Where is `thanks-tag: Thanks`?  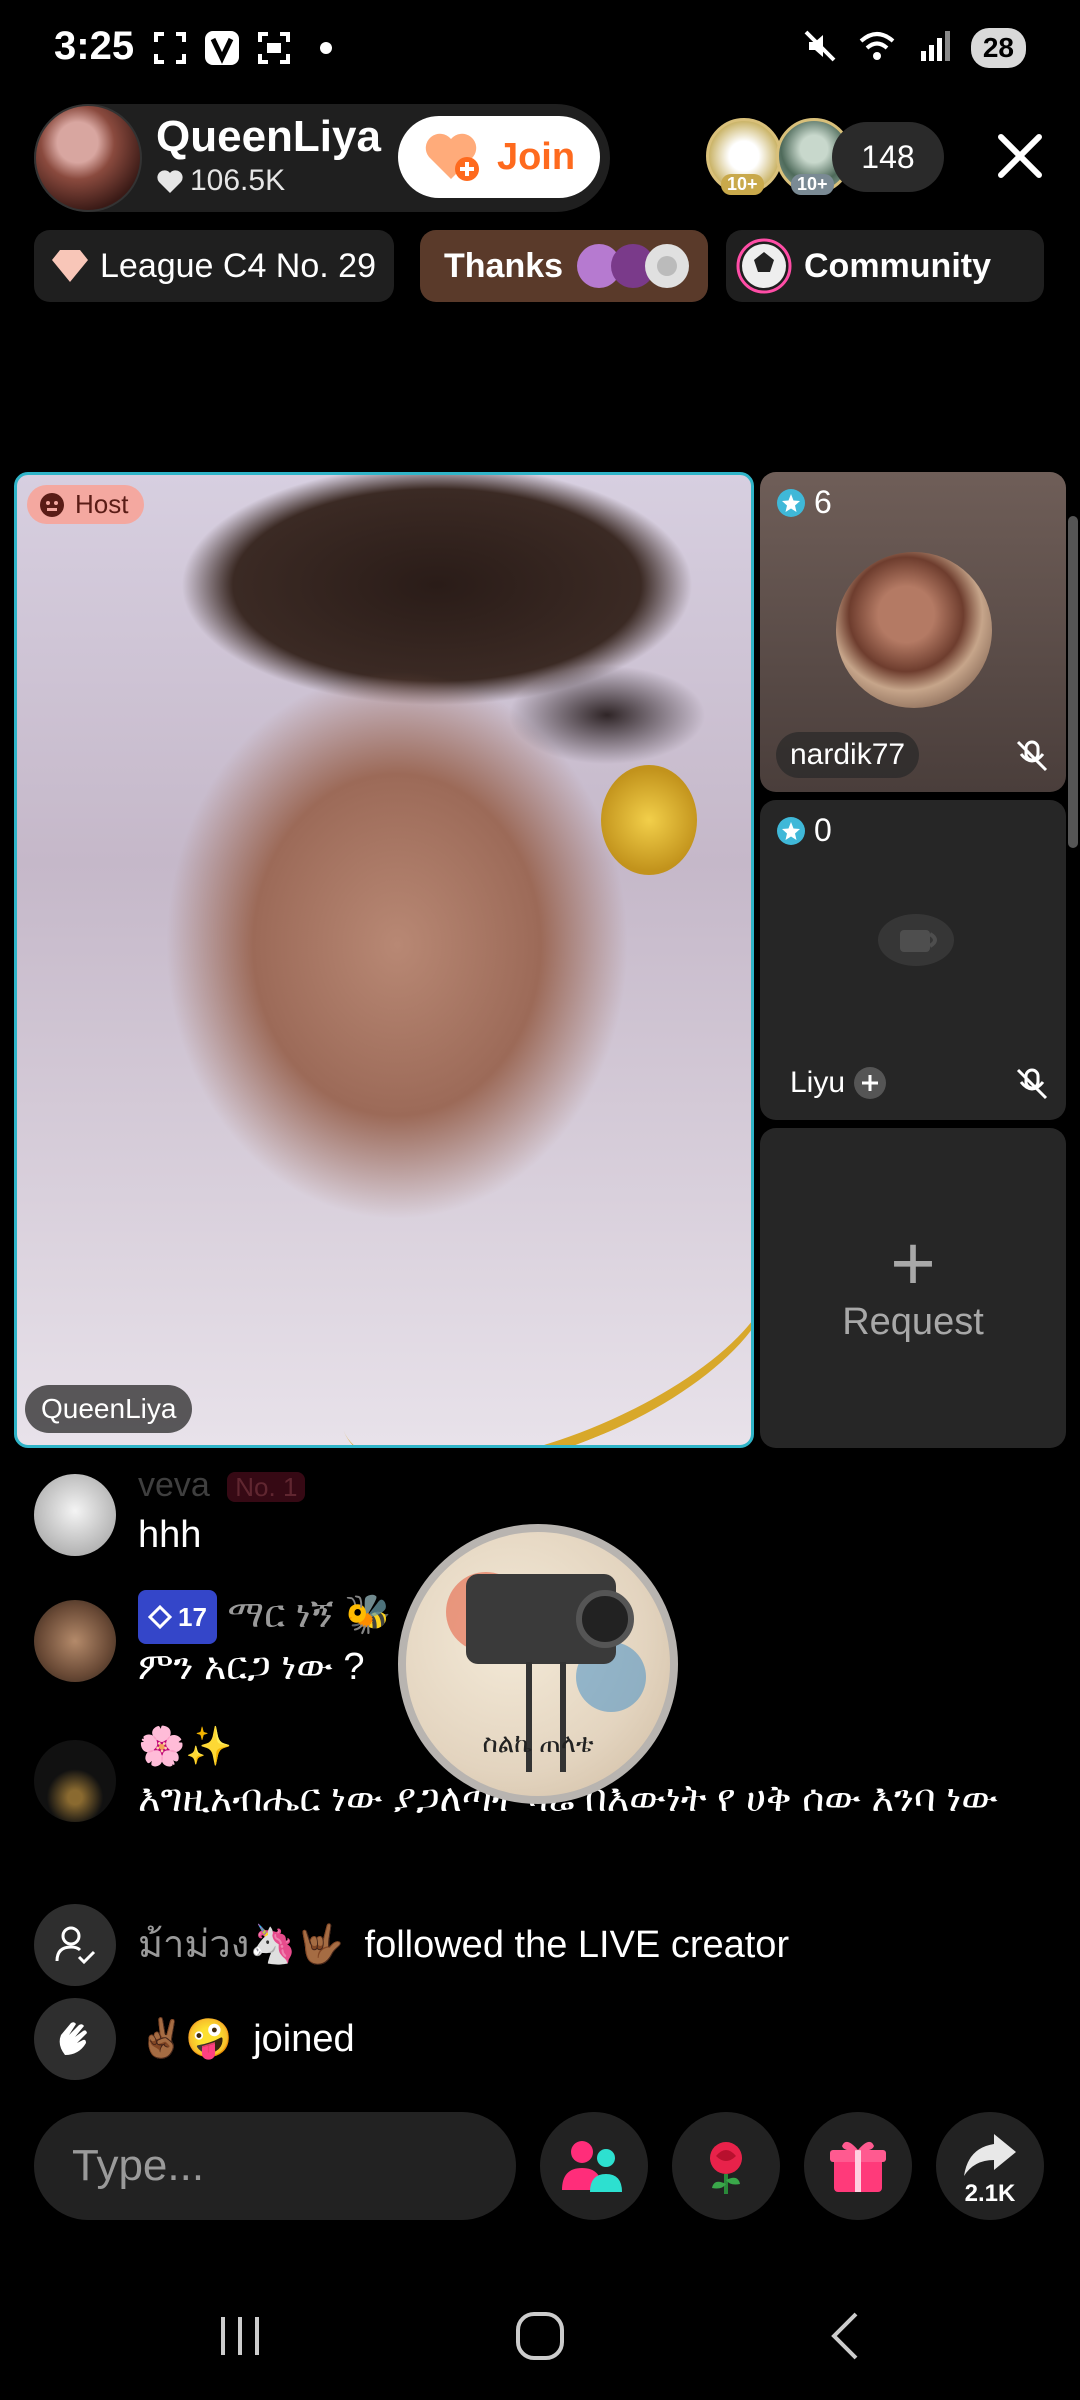 thanks-tag: Thanks is located at coordinates (564, 266).